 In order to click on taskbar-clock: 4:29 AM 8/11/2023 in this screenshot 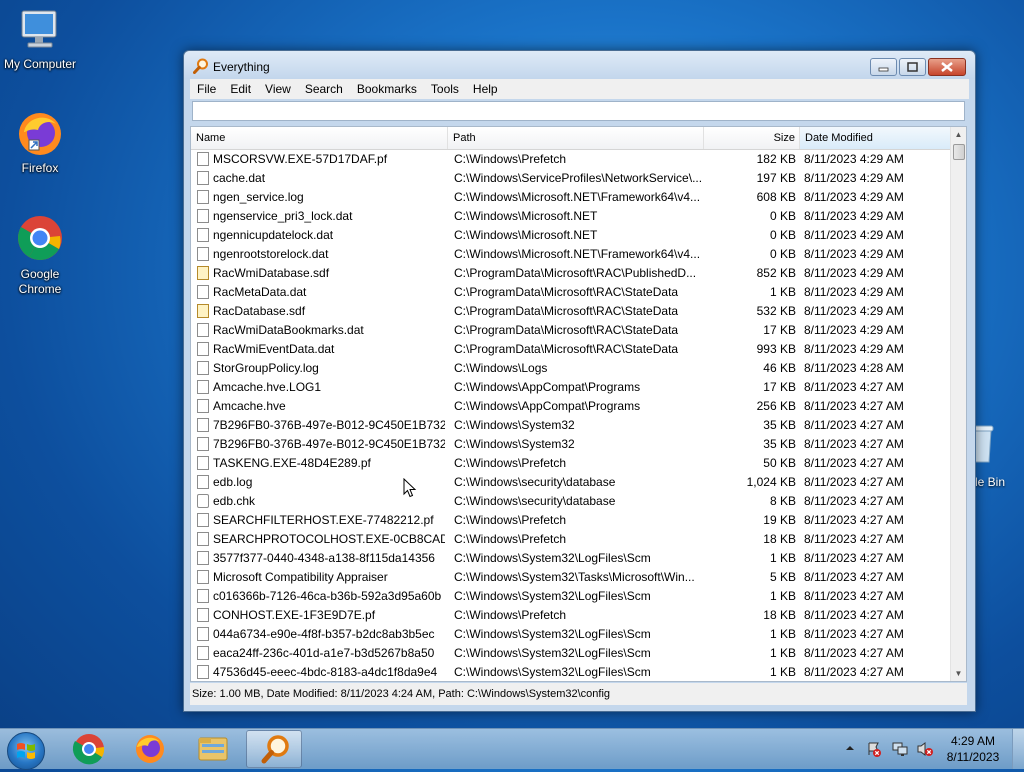, I will do `click(973, 749)`.